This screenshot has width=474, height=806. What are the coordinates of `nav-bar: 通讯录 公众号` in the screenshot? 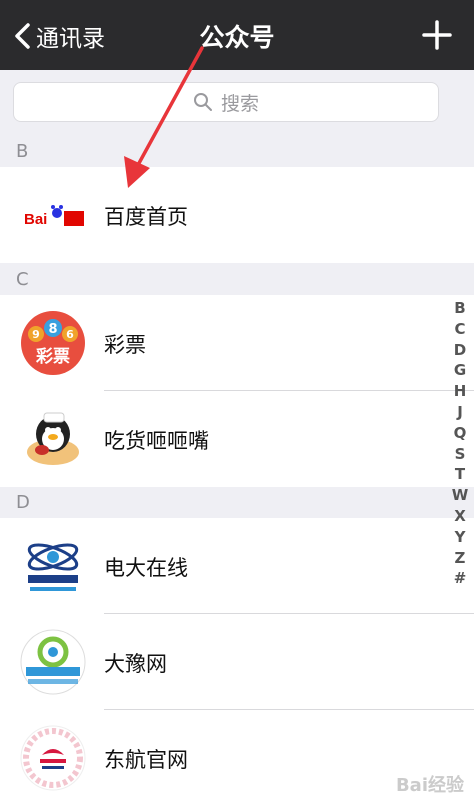 It's located at (237, 35).